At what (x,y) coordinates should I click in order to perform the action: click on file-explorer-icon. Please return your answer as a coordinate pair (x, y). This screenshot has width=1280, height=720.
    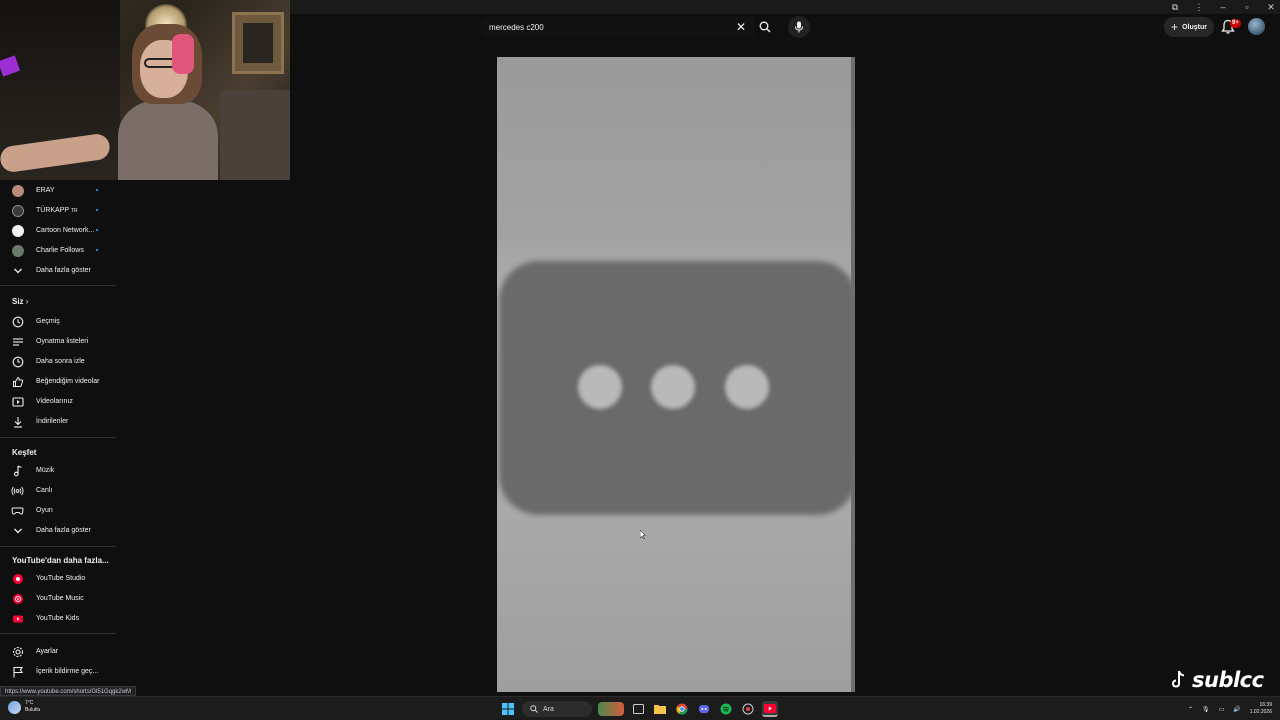
    Looking at the image, I should click on (660, 709).